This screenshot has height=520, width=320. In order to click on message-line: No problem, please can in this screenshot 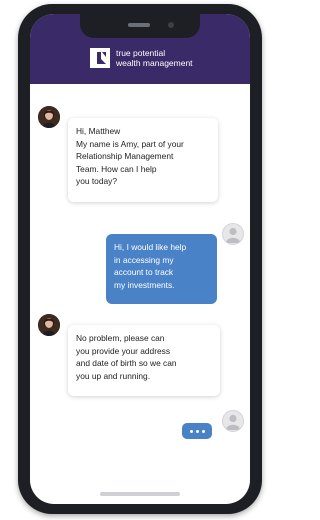, I will do `click(120, 338)`.